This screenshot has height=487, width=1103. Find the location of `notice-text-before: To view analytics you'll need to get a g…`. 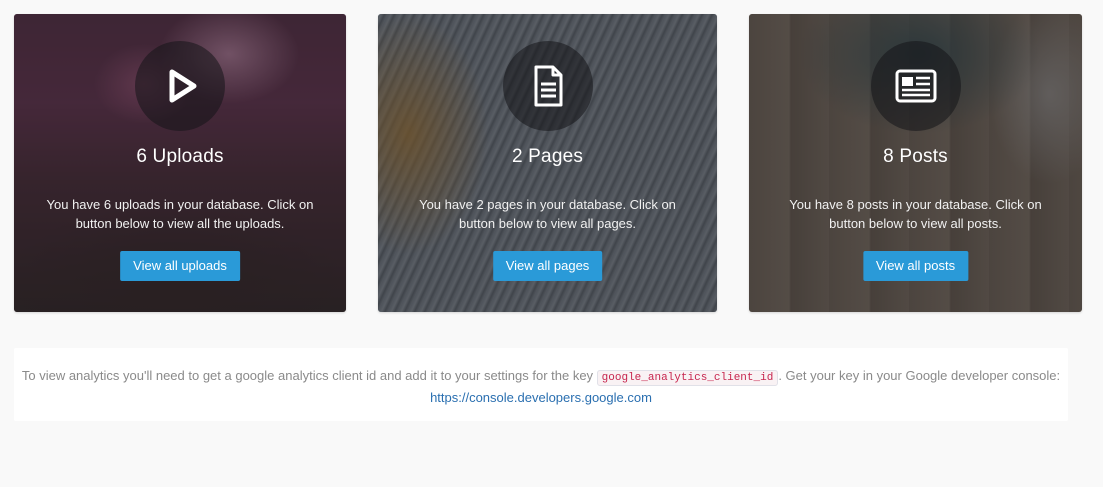

notice-text-before: To view analytics you'll need to get a g… is located at coordinates (309, 375).